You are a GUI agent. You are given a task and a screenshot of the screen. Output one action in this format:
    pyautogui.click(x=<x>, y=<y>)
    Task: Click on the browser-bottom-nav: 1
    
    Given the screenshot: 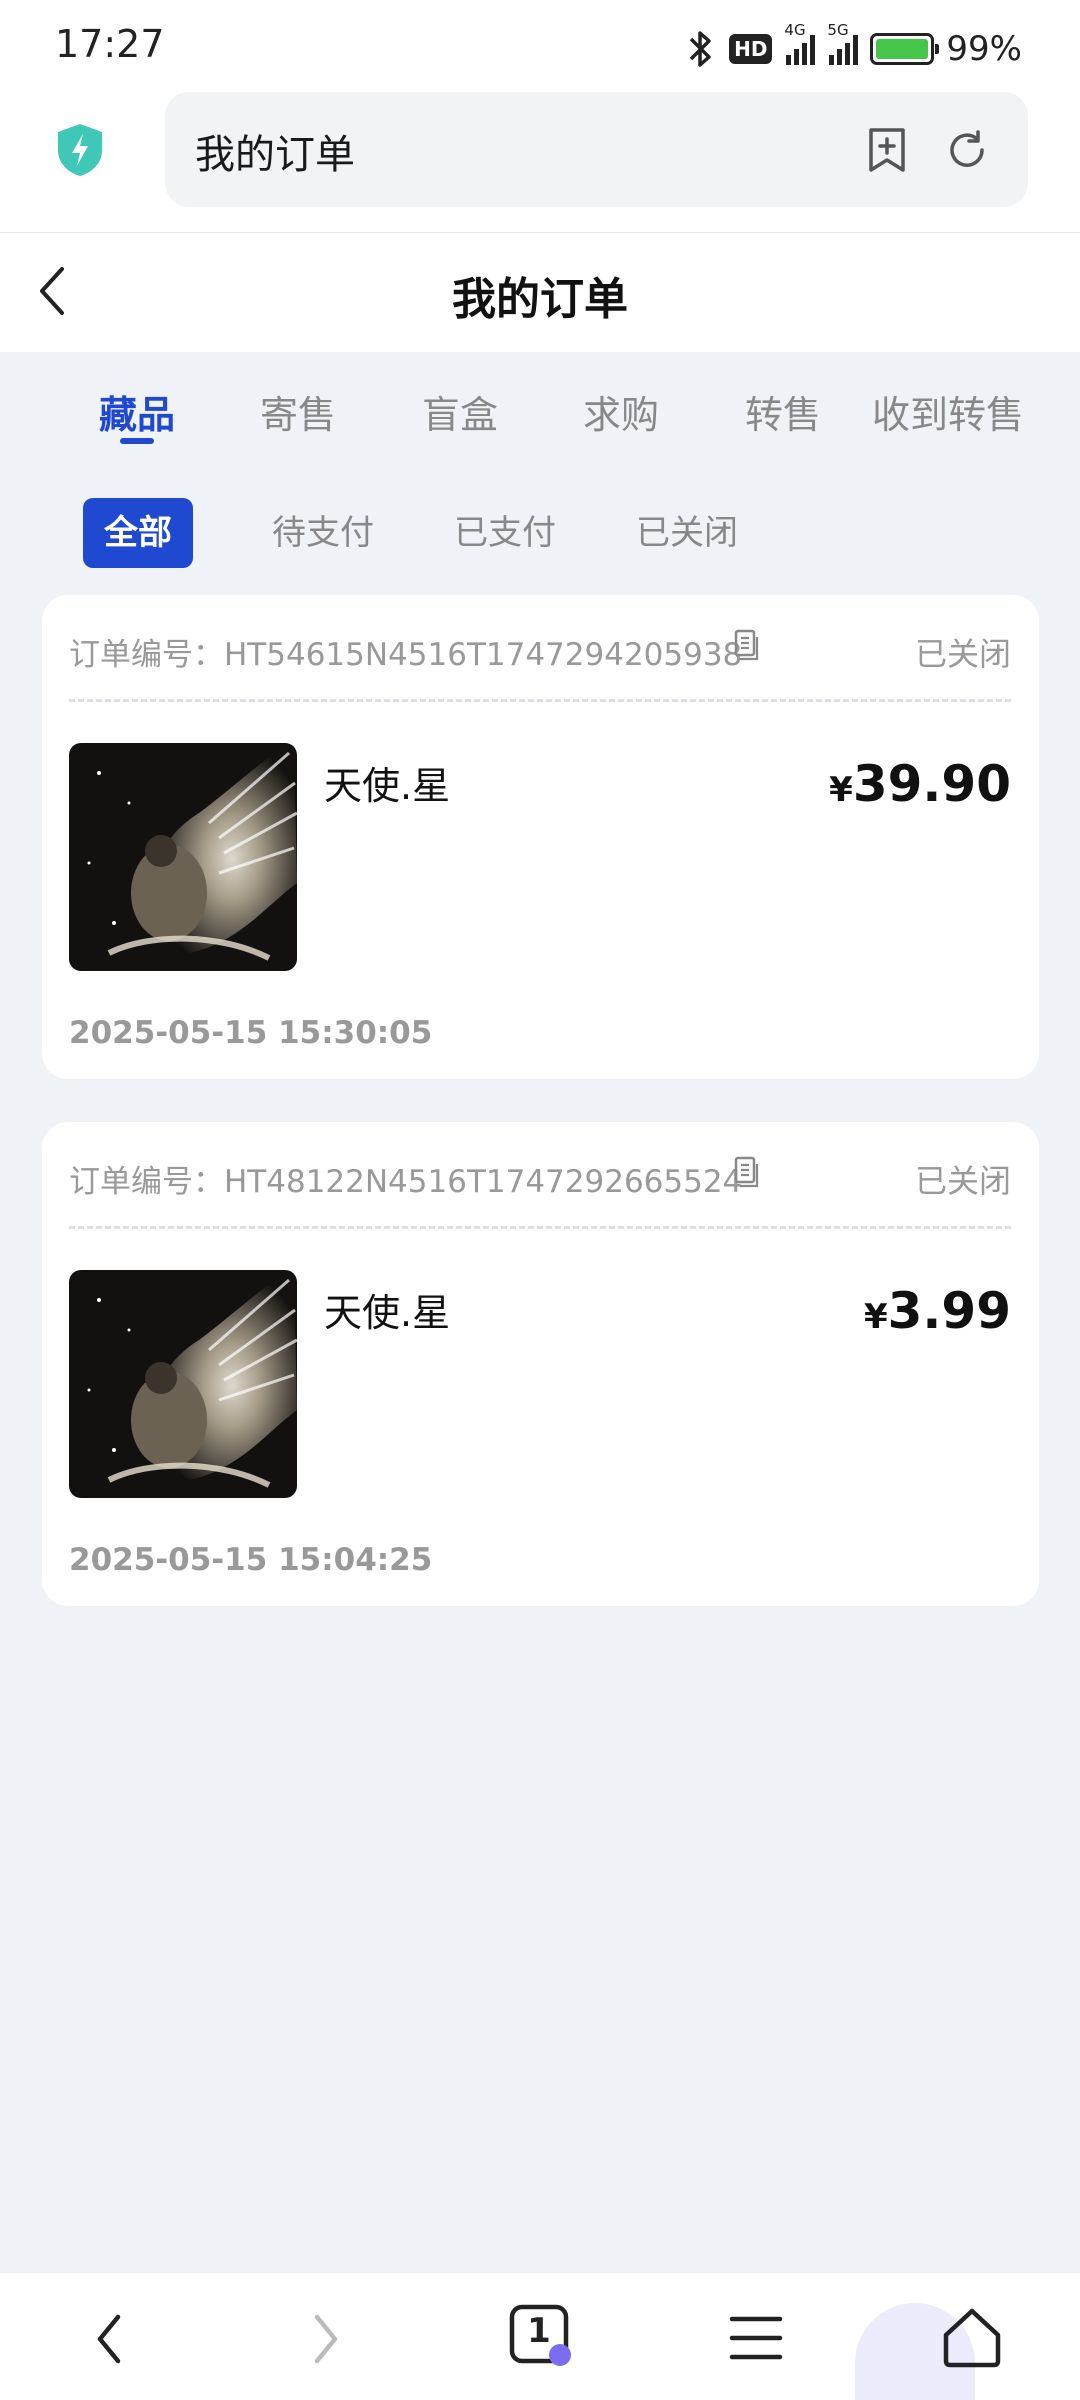 What is the action you would take?
    pyautogui.click(x=540, y=2336)
    